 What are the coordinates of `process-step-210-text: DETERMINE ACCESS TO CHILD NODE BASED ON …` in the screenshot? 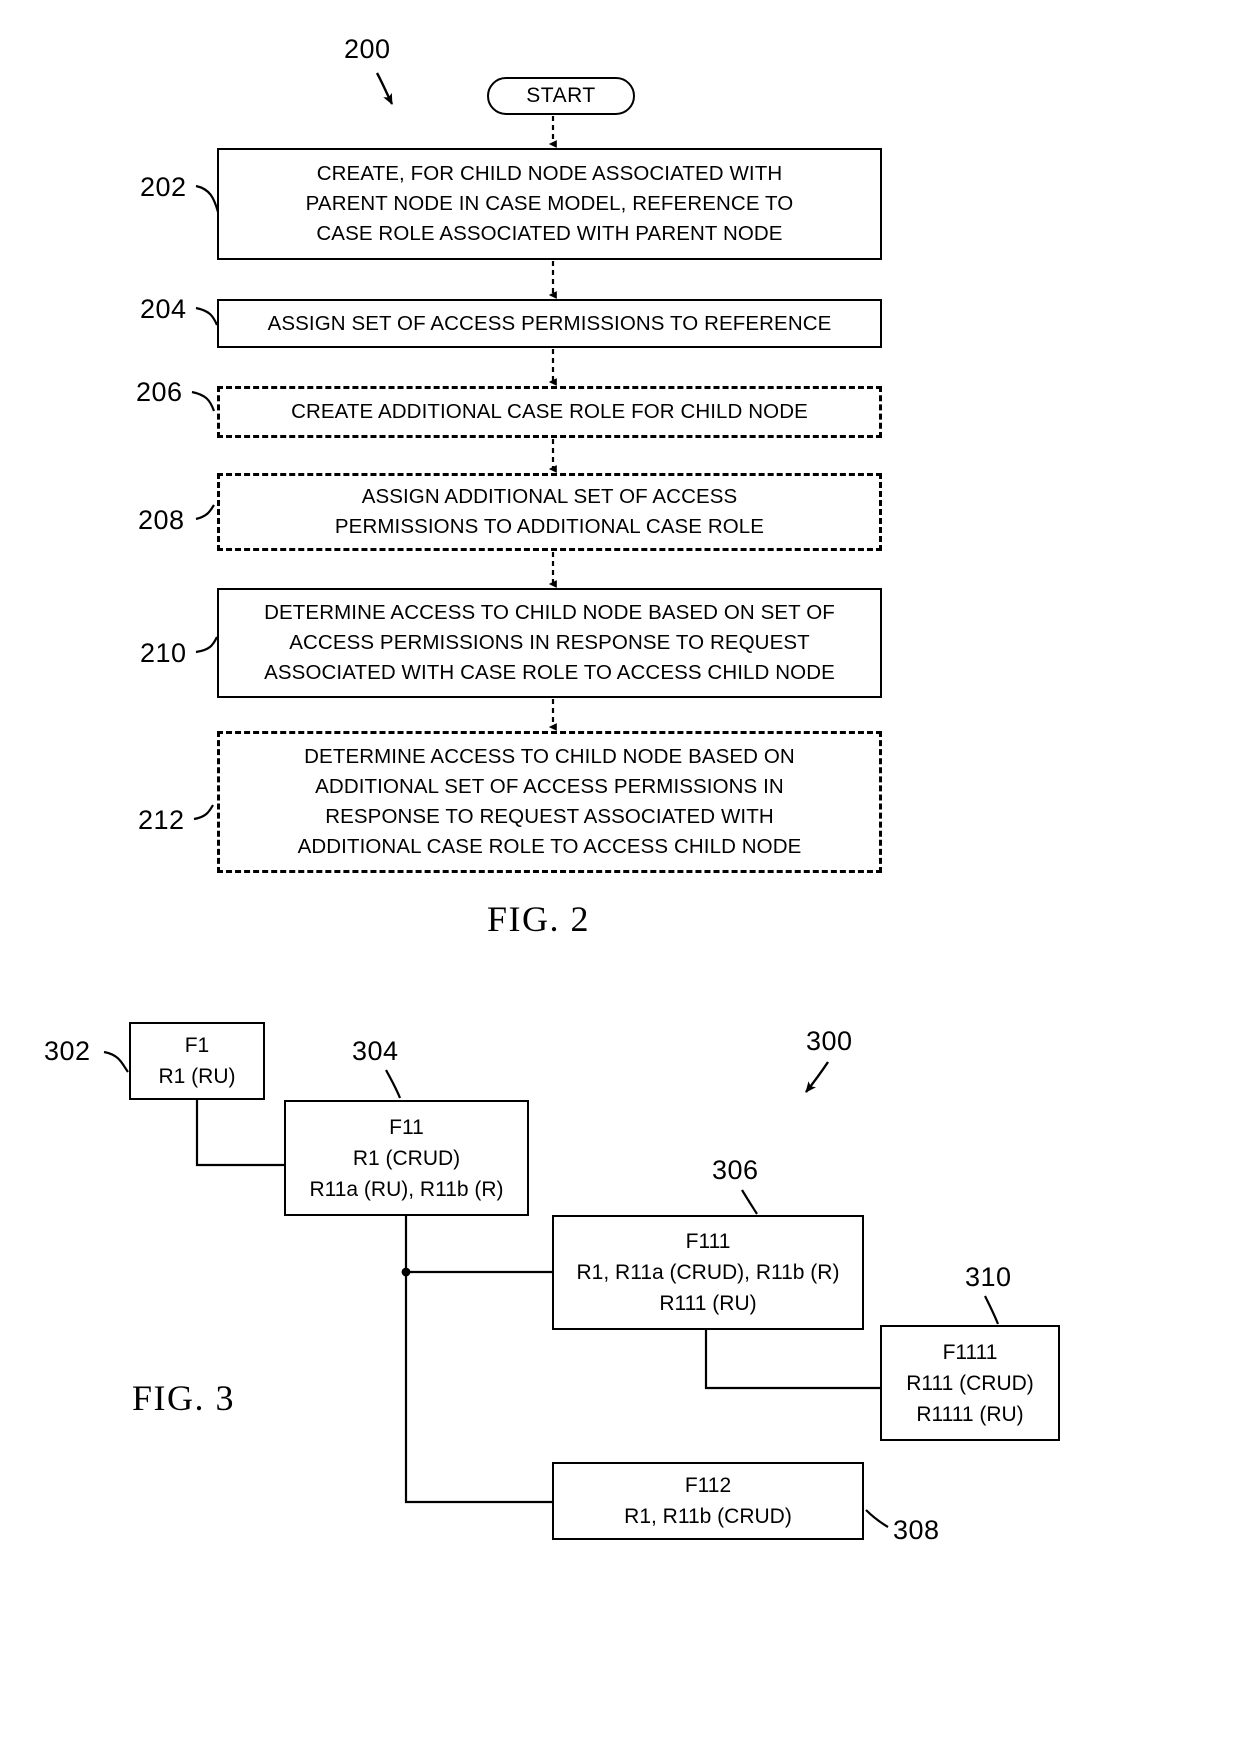 It's located at (549, 642).